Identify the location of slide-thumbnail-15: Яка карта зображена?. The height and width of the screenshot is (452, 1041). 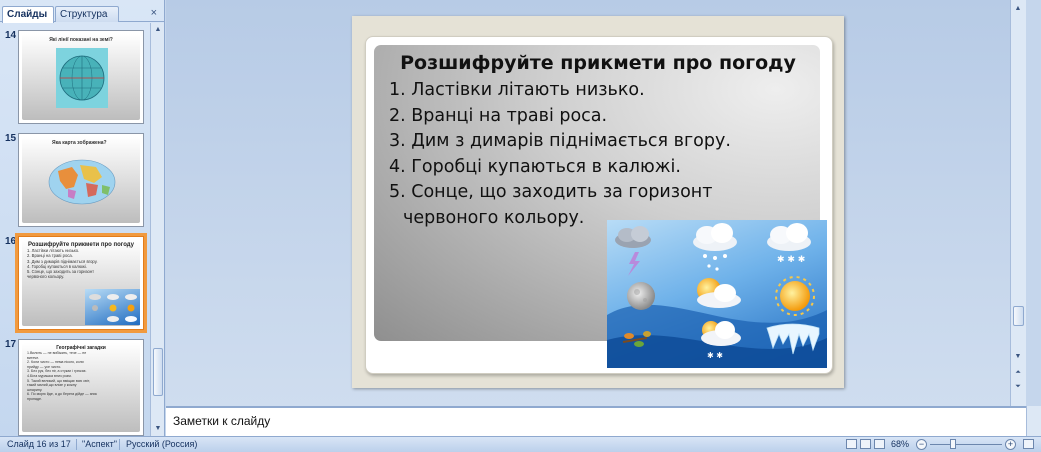
(81, 180).